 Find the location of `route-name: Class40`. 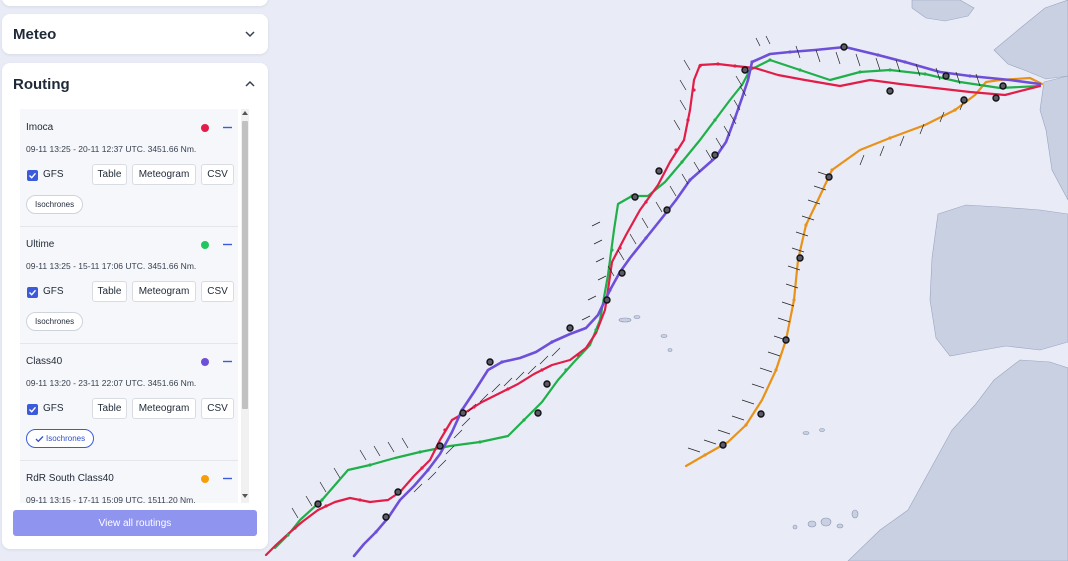

route-name: Class40 is located at coordinates (44, 361).